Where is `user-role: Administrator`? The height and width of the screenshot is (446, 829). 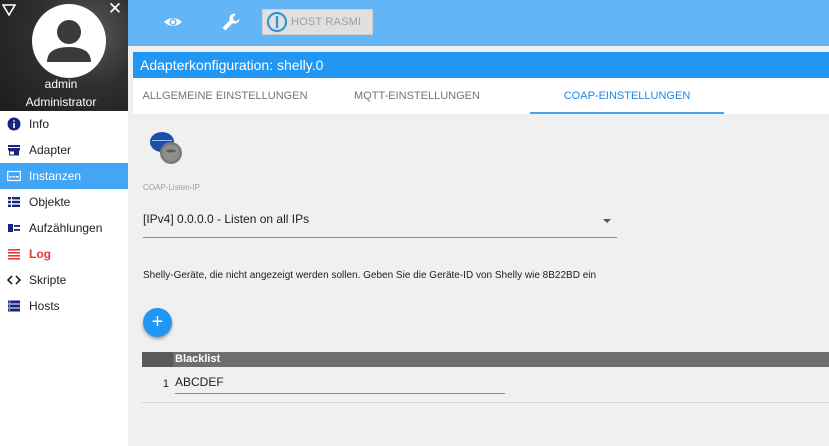
user-role: Administrator is located at coordinates (61, 102).